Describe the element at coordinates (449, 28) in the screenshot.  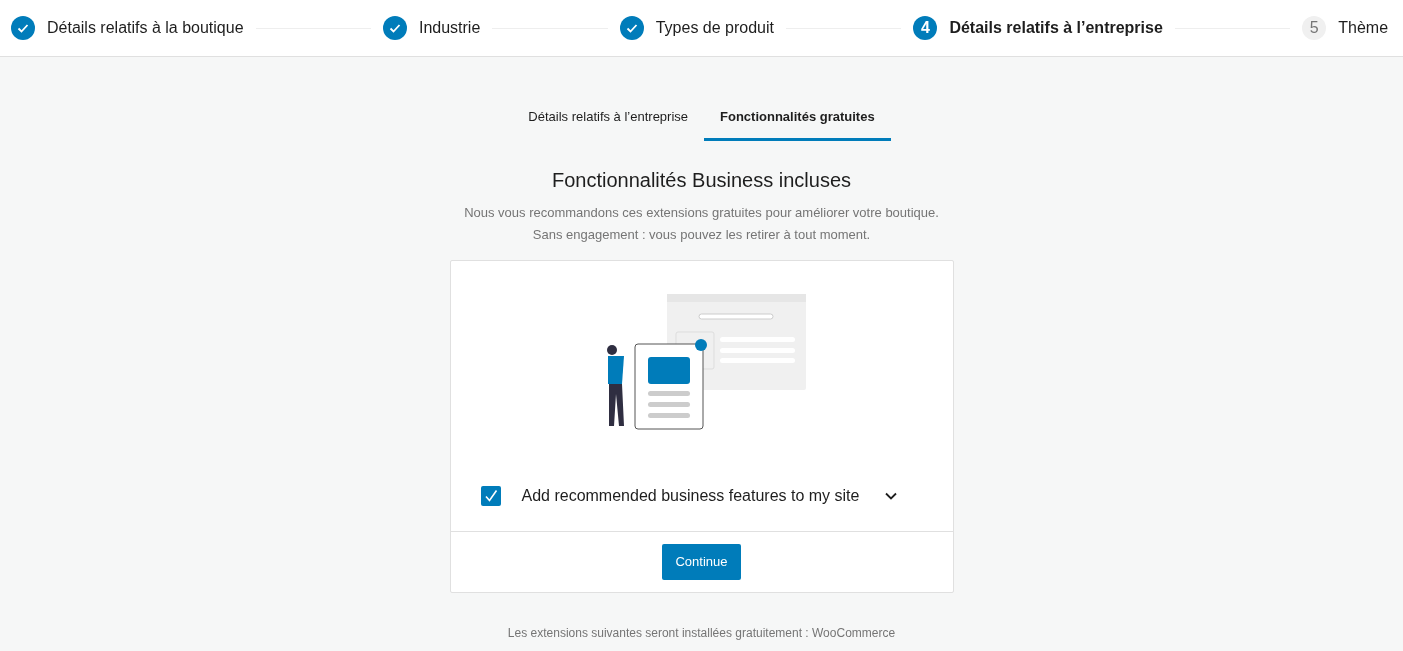
I see `step-label: Industrie` at that location.